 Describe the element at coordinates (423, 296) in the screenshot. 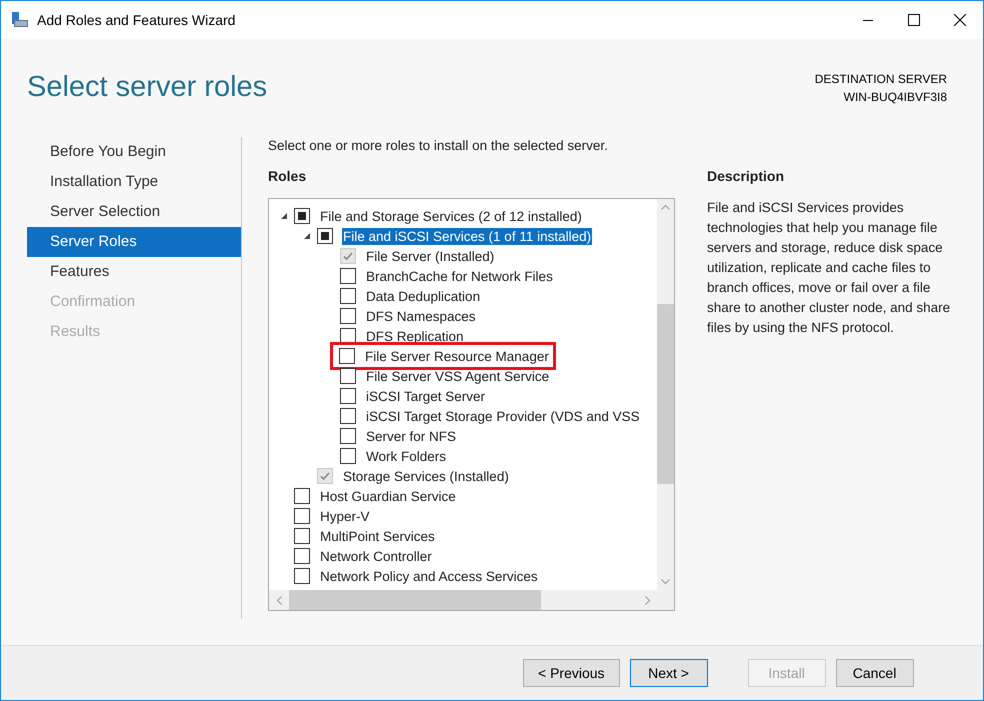

I see `role-label: Data Deduplication` at that location.